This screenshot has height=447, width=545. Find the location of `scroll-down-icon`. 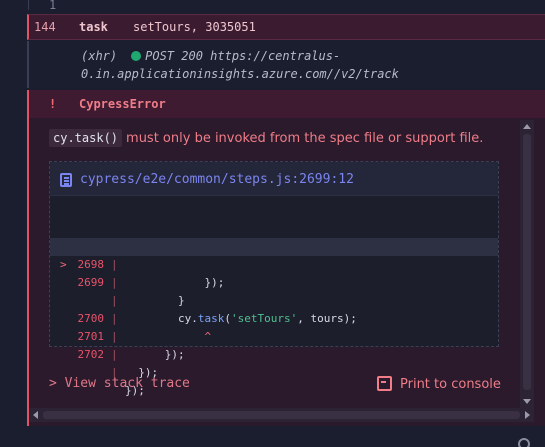

scroll-down-icon is located at coordinates (527, 401).